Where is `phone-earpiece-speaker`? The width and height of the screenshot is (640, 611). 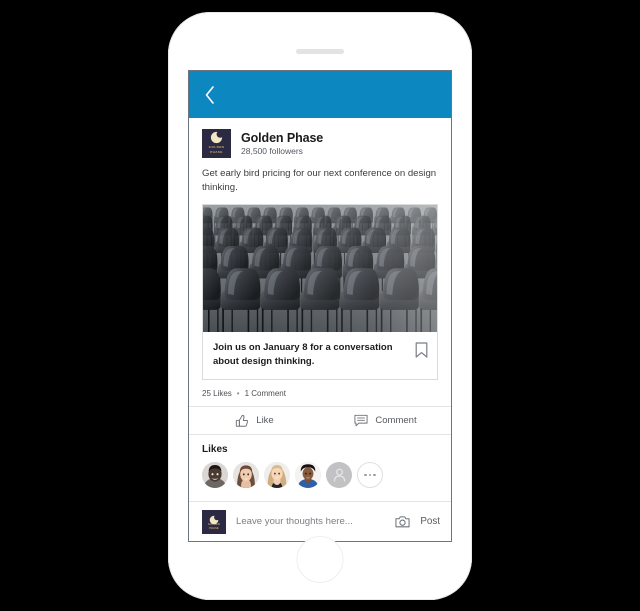 phone-earpiece-speaker is located at coordinates (320, 51).